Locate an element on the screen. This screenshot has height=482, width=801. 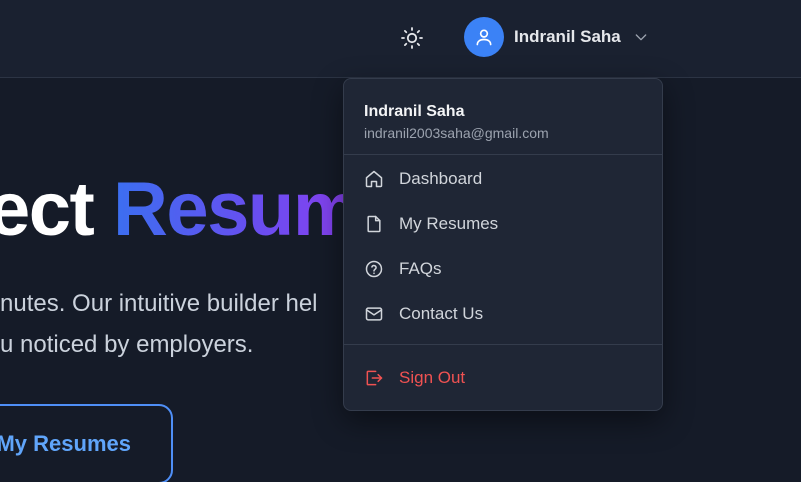
mail-icon is located at coordinates (374, 314).